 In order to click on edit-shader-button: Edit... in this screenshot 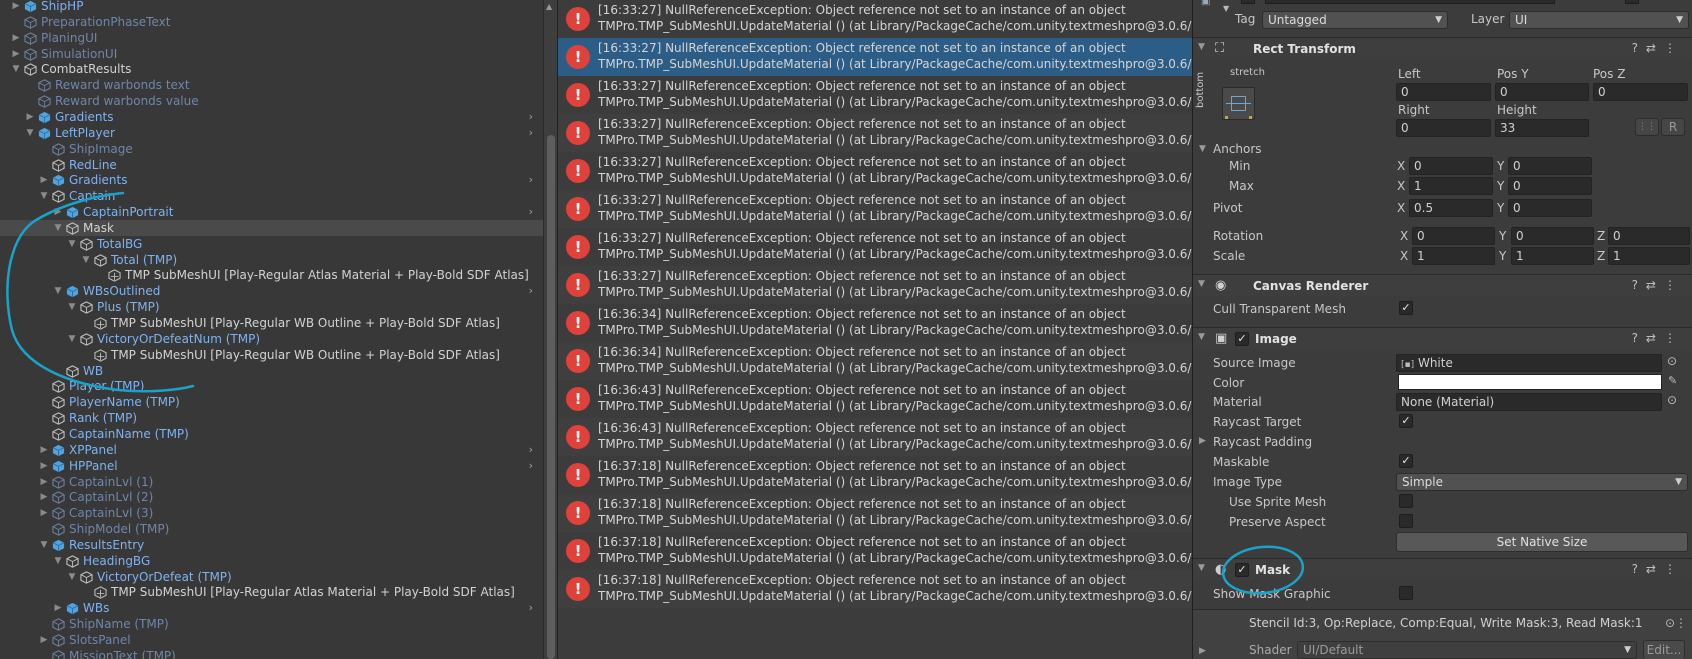, I will do `click(1664, 649)`.